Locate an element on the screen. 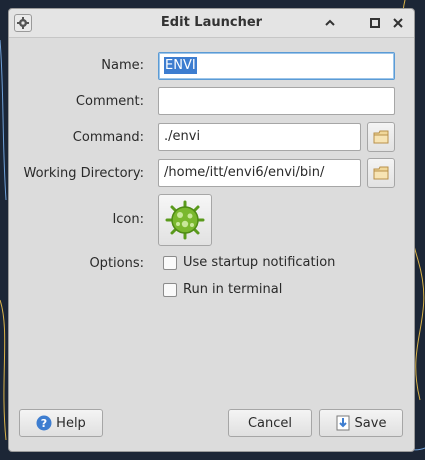  envi-virus-icon is located at coordinates (185, 220).